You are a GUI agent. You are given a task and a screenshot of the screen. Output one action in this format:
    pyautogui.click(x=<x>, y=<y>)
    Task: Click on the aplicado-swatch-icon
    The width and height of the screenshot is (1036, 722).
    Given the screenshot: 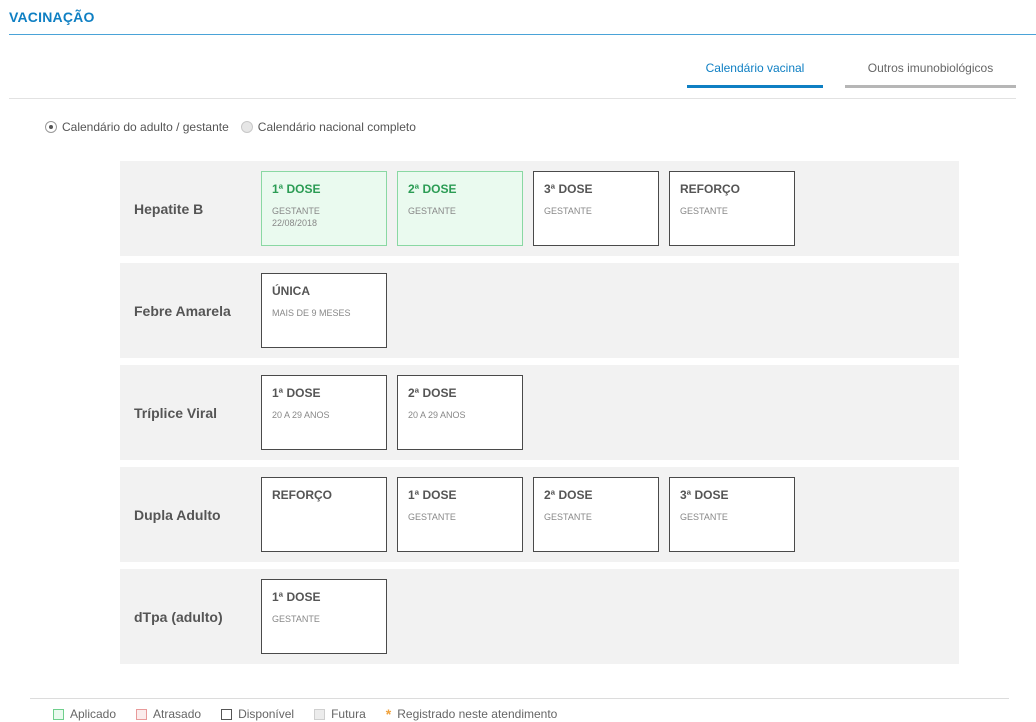 What is the action you would take?
    pyautogui.click(x=58, y=714)
    